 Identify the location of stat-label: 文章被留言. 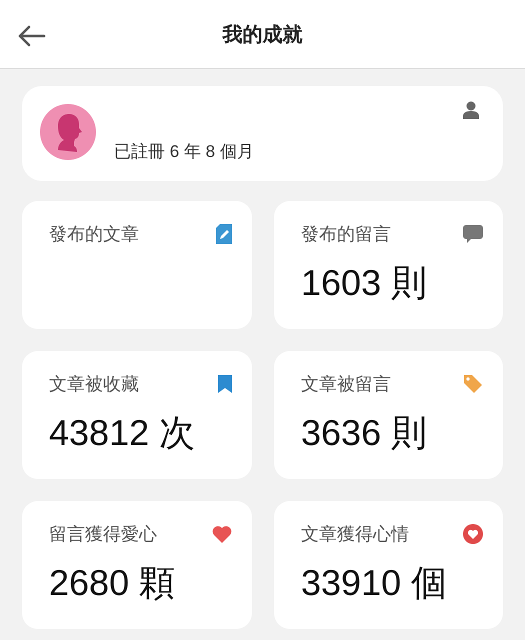
(346, 384).